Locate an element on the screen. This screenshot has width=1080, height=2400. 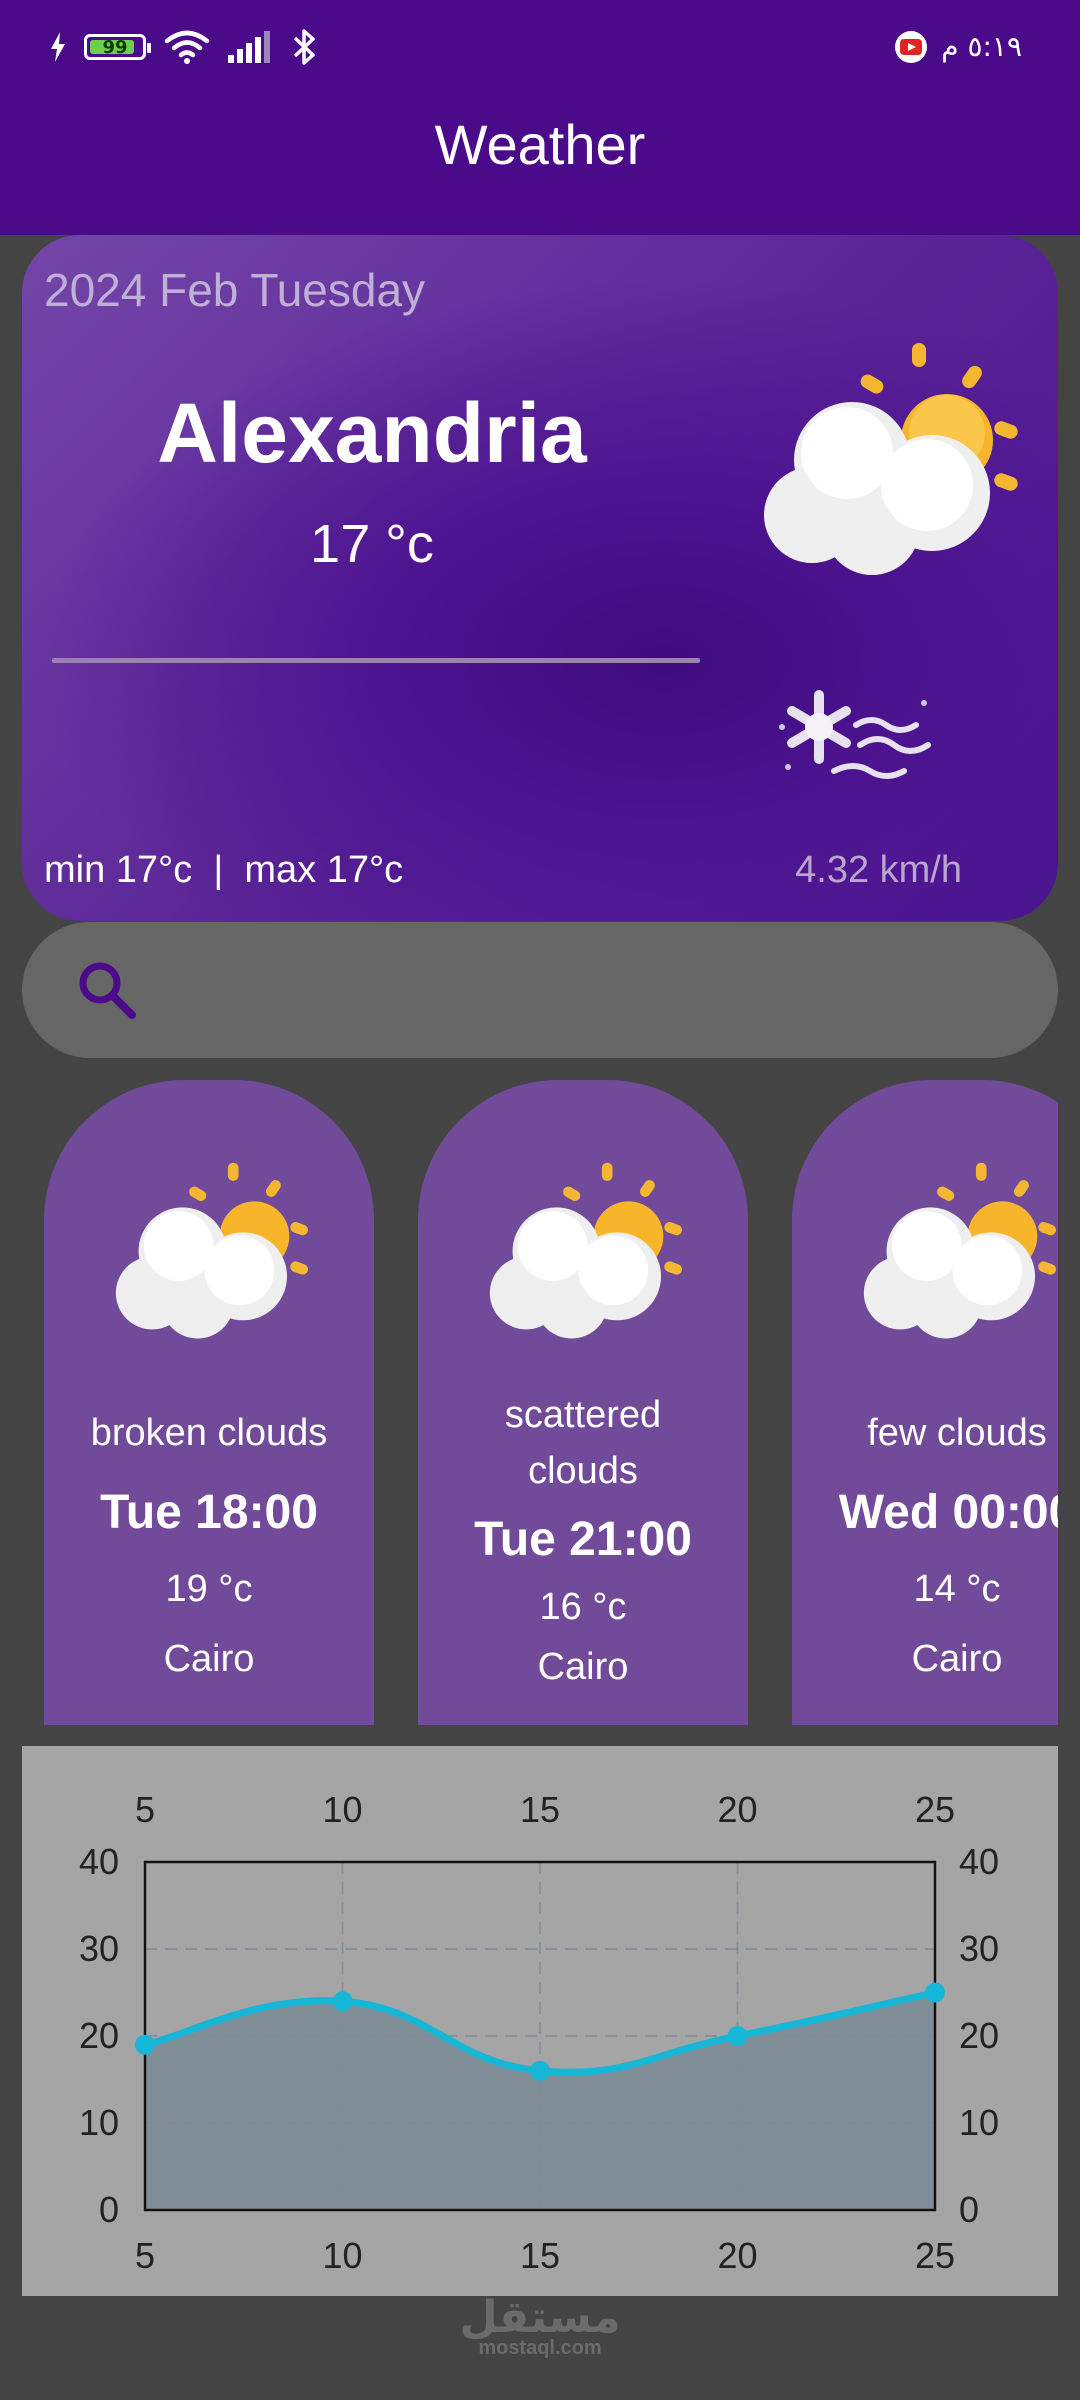
search-icon is located at coordinates (107, 990).